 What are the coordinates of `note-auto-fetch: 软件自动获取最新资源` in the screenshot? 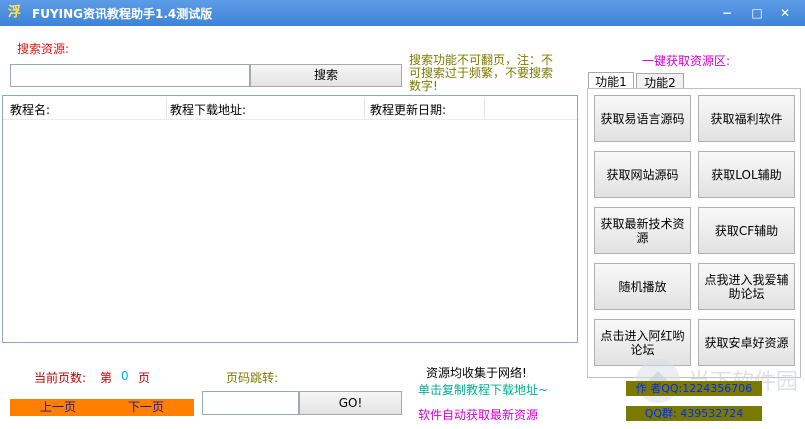 It's located at (478, 415).